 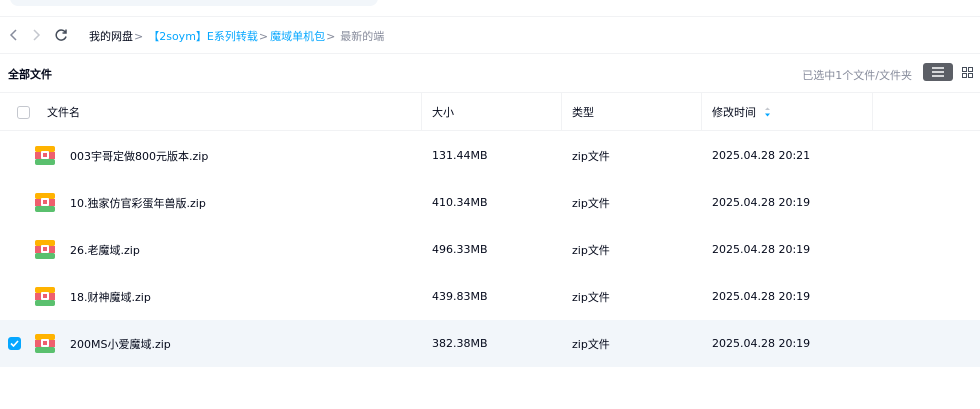 I want to click on file-name: 10.独家仿官彩蛋年兽版.zip, so click(x=138, y=202).